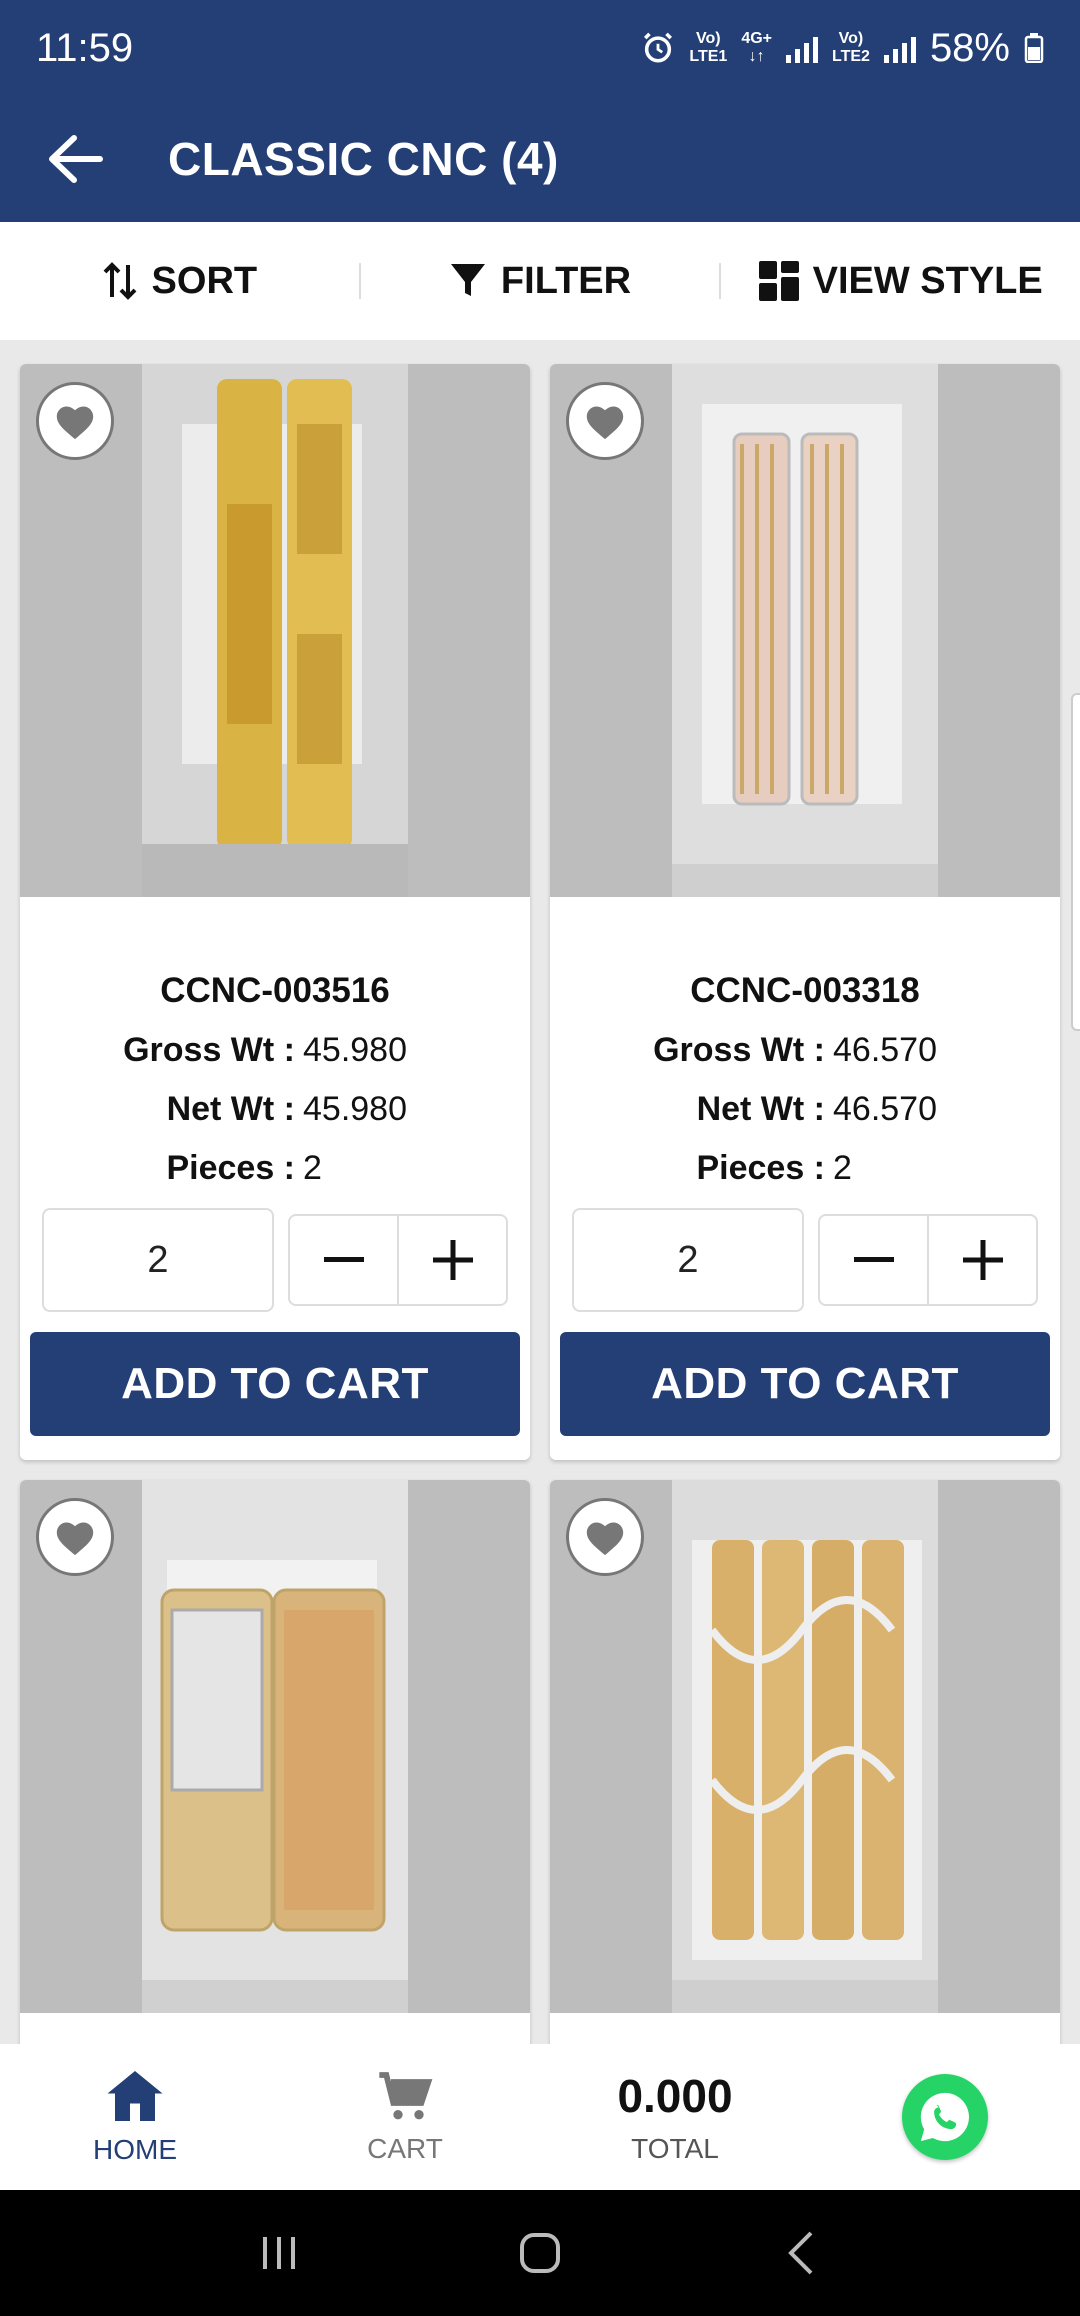 The image size is (1080, 2316). I want to click on sort-button: SORT, so click(179, 281).